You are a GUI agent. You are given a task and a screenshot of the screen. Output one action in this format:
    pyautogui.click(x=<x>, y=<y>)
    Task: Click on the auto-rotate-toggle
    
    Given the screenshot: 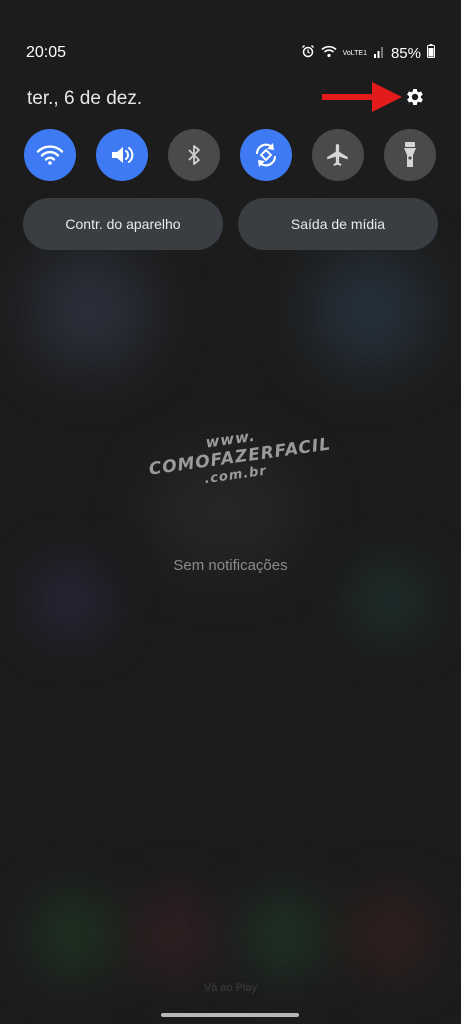 What is the action you would take?
    pyautogui.click(x=266, y=155)
    